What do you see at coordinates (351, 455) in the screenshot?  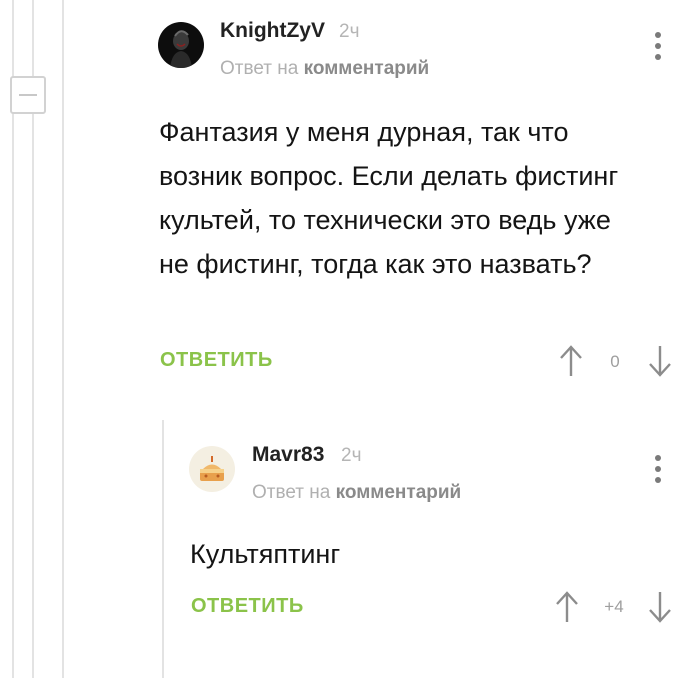 I see `reply-time: 2ч` at bounding box center [351, 455].